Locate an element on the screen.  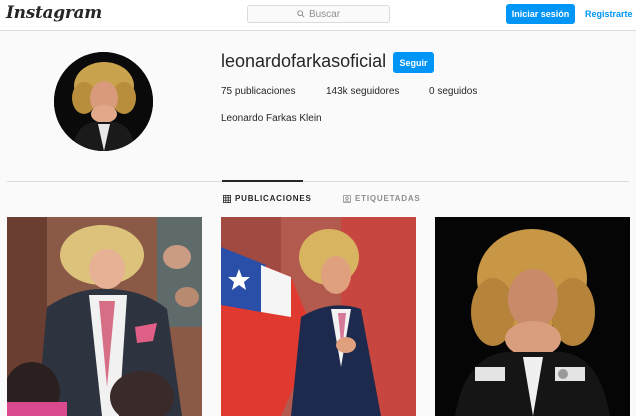
photo-man-chilean-flag is located at coordinates (318, 316).